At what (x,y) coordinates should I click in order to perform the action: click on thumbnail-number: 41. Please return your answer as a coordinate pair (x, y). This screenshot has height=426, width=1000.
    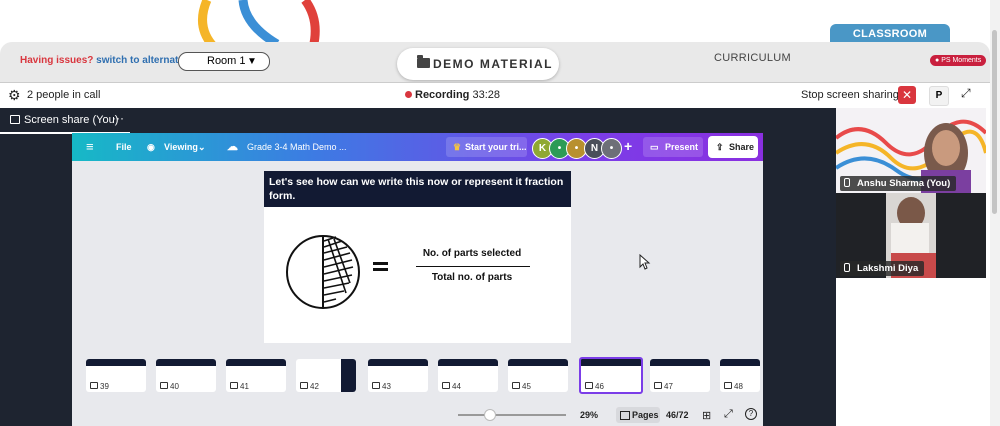
    Looking at the image, I should click on (239, 386).